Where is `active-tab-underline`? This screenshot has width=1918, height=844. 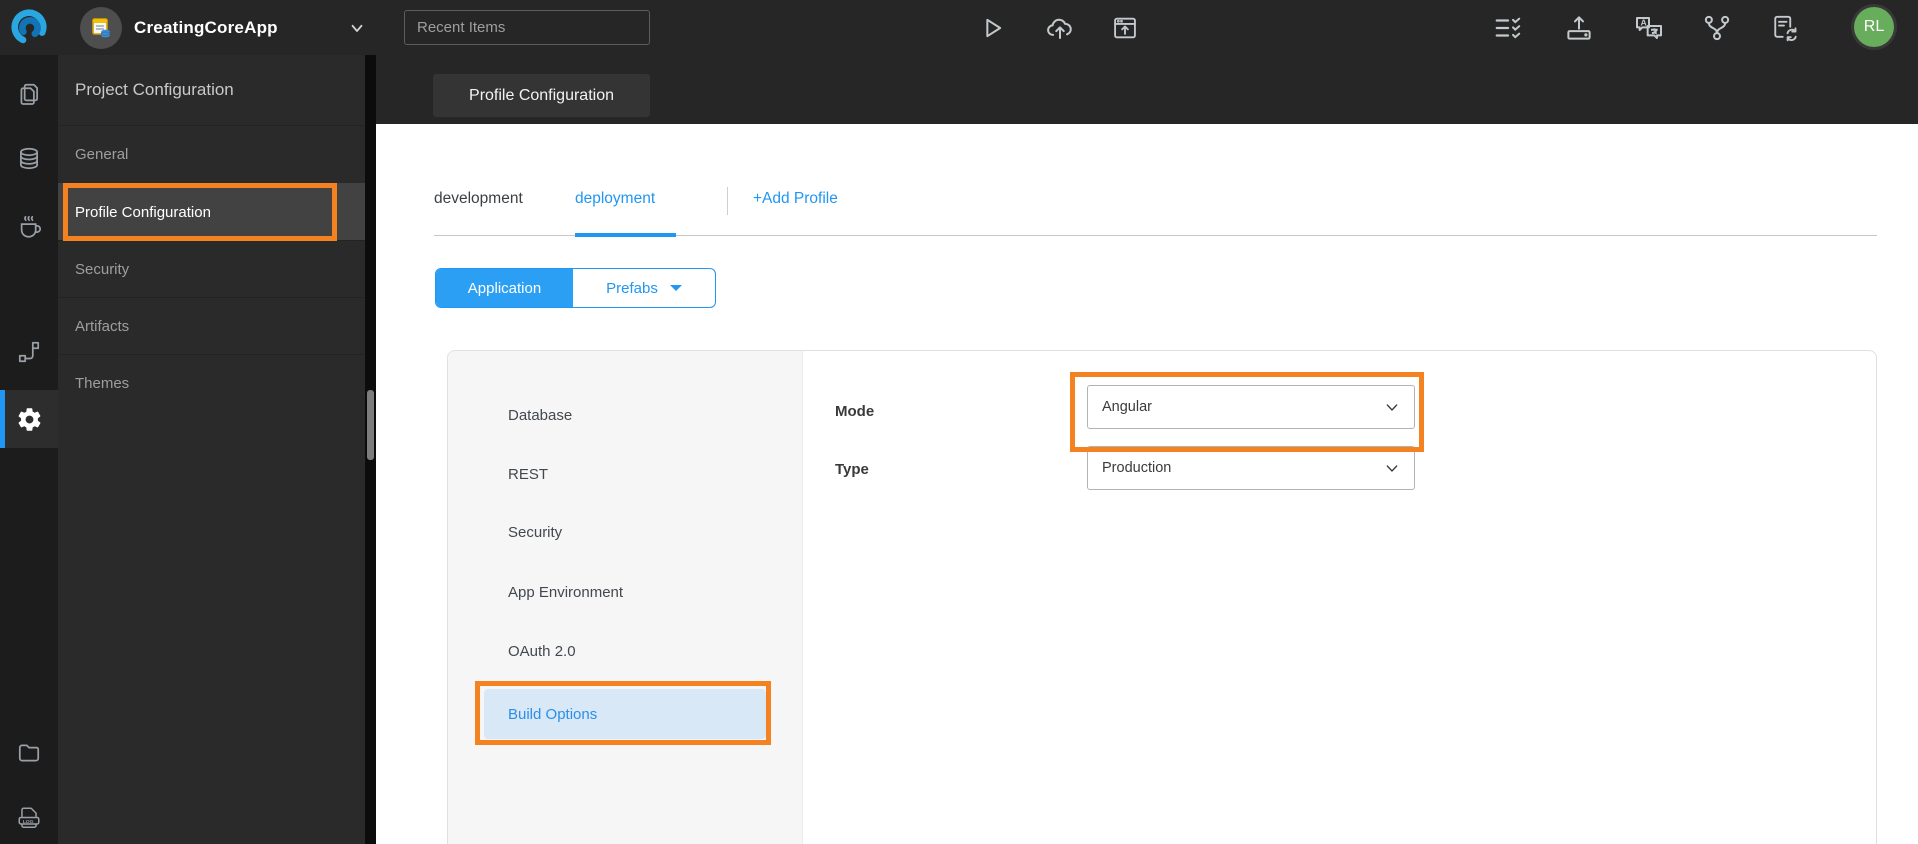 active-tab-underline is located at coordinates (625, 235).